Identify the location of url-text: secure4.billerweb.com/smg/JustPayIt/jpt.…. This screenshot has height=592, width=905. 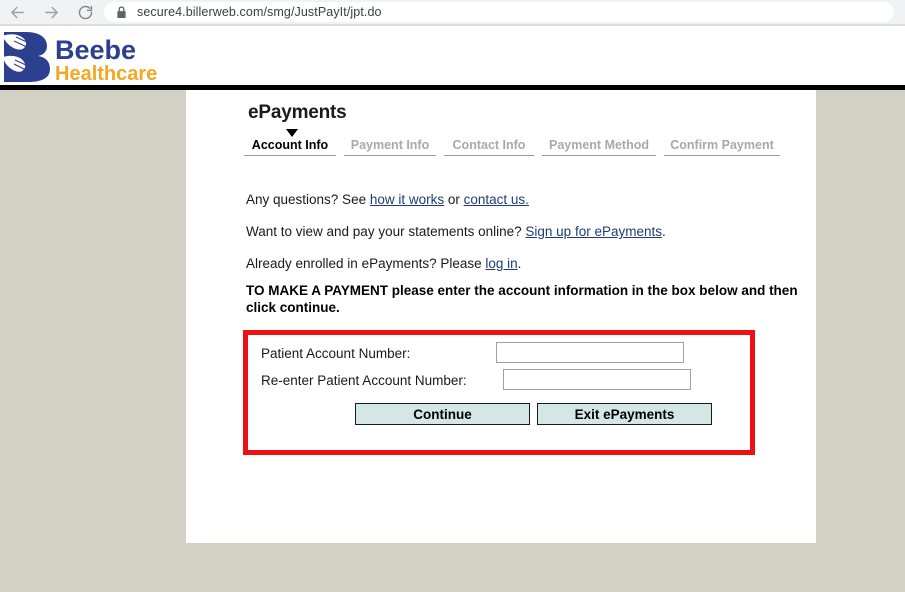
(259, 12).